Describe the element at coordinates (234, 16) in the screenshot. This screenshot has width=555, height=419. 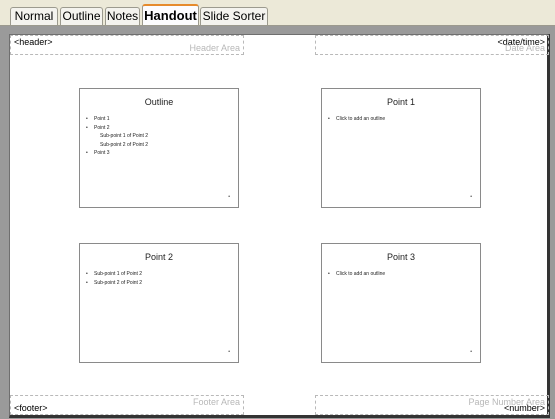
I see `tab-slide-sorter: Slide Sorter` at that location.